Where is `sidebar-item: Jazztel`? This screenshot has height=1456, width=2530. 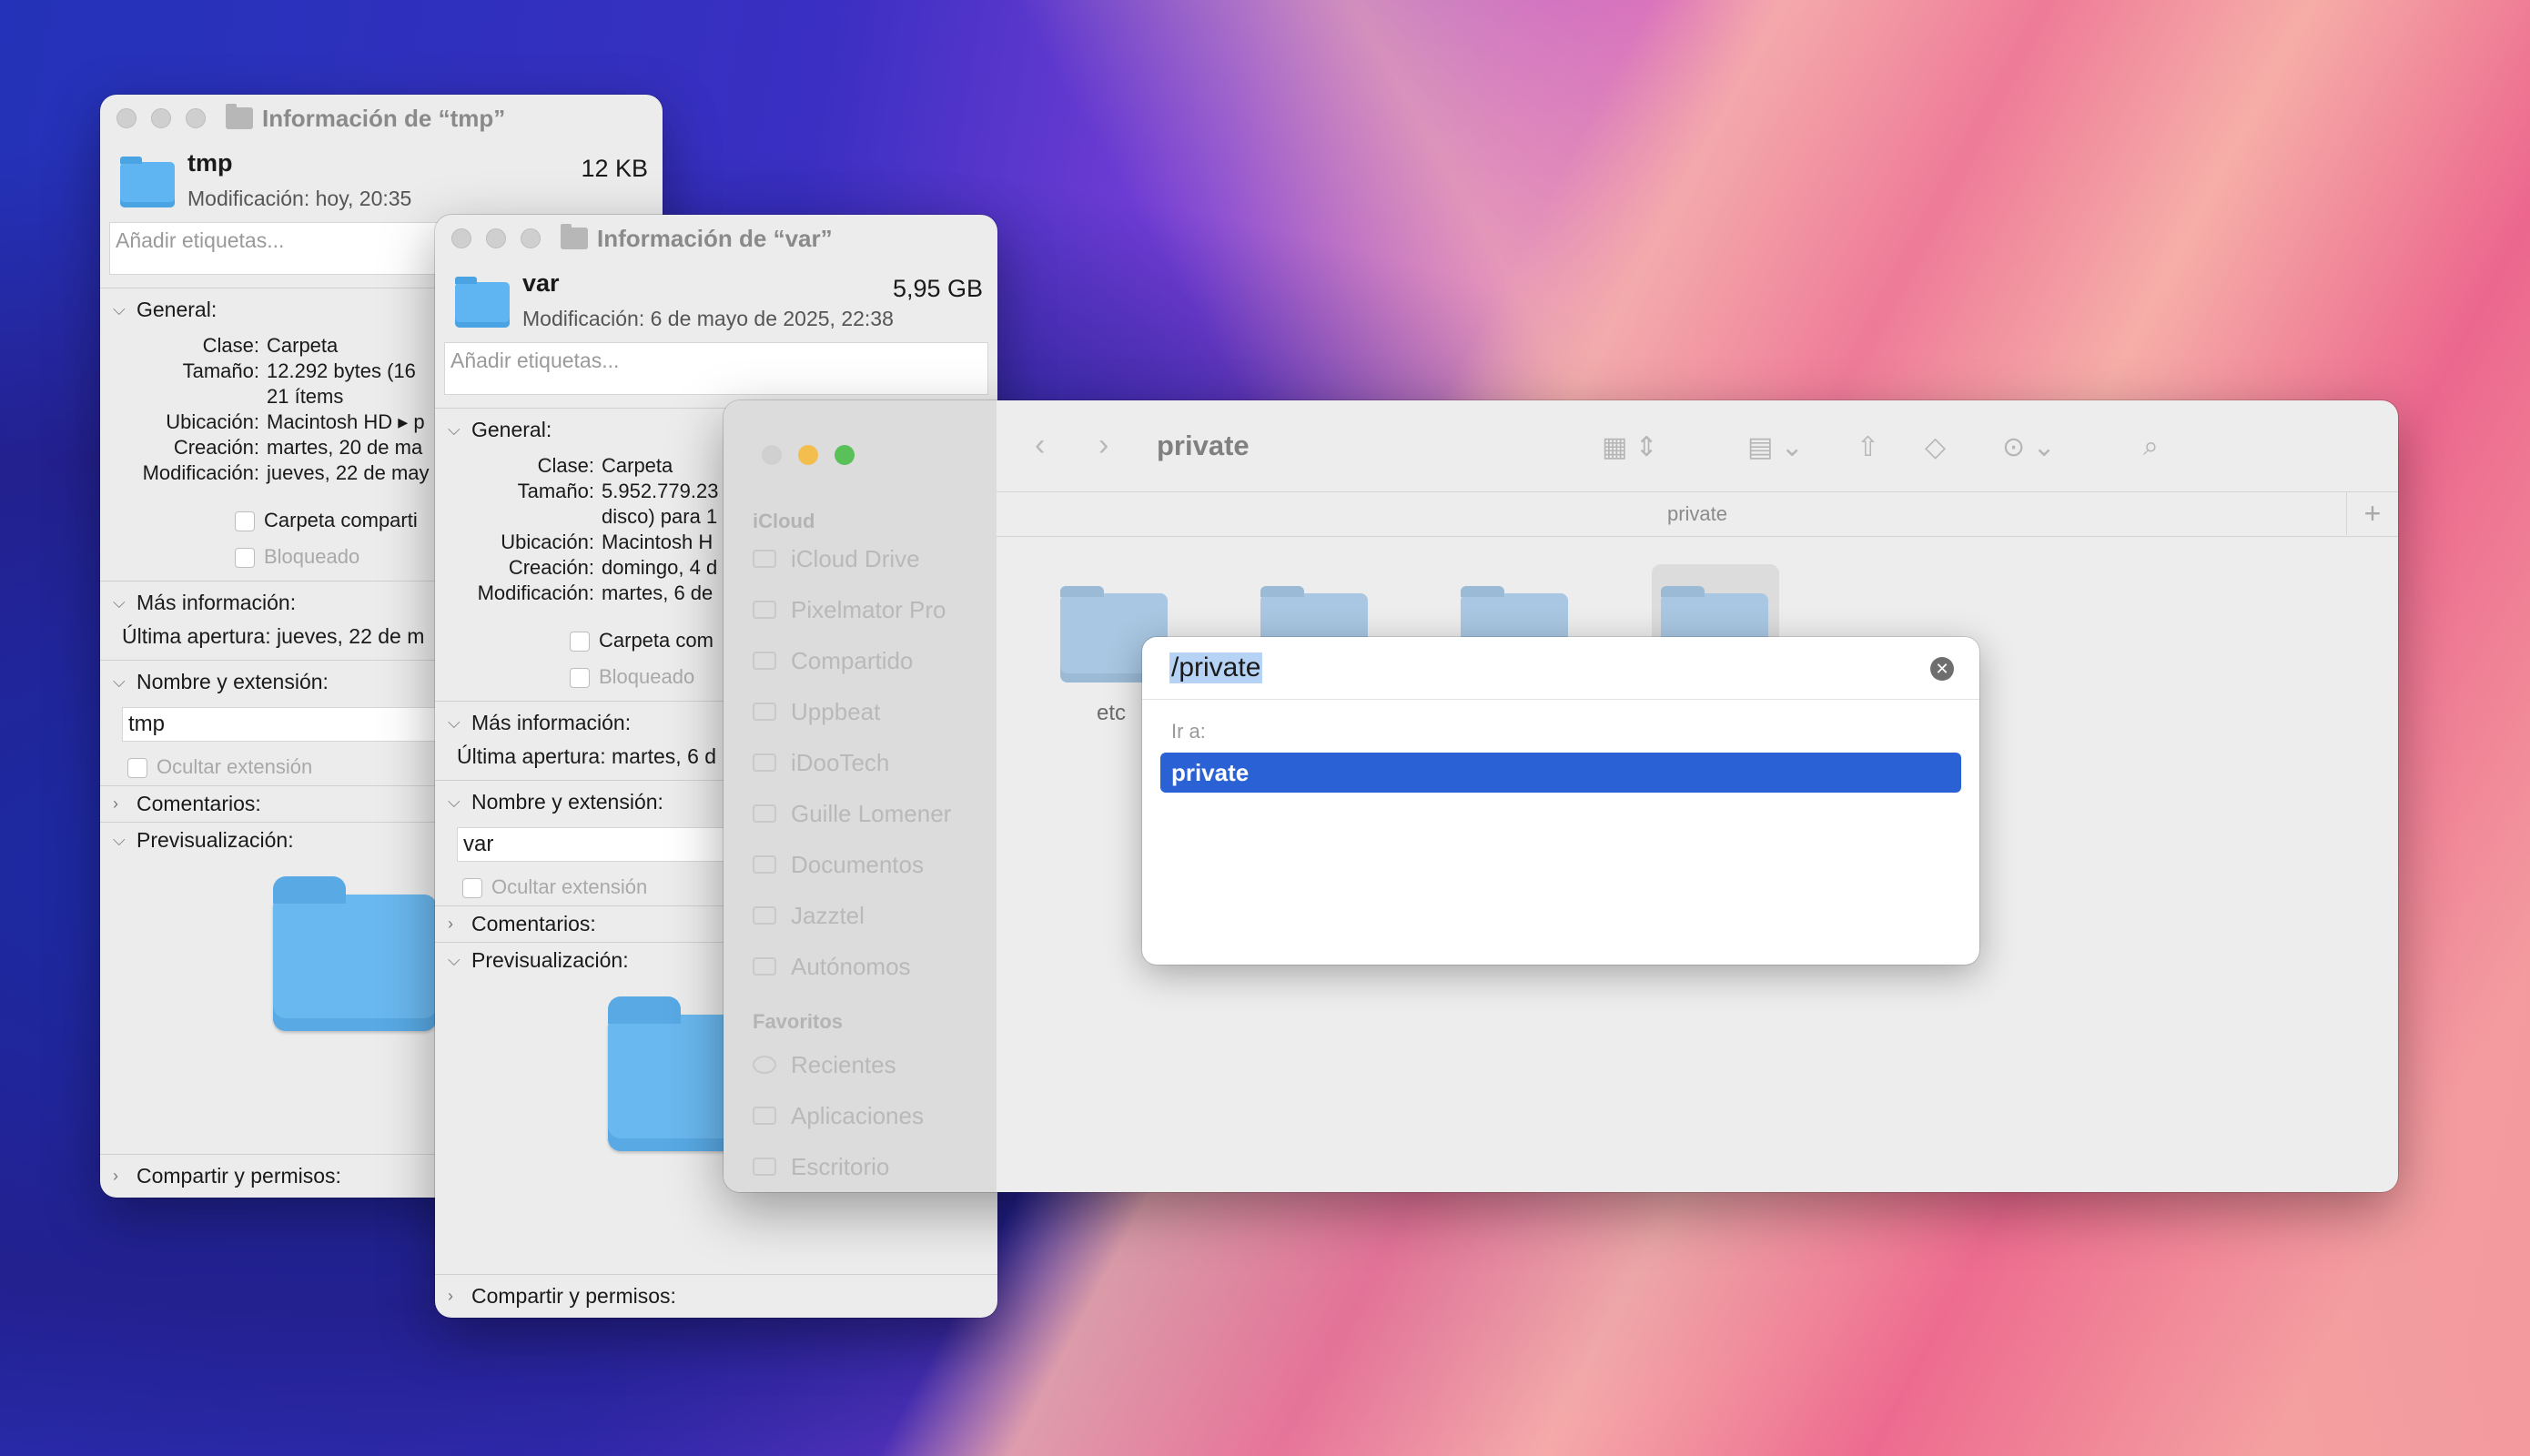 sidebar-item: Jazztel is located at coordinates (860, 916).